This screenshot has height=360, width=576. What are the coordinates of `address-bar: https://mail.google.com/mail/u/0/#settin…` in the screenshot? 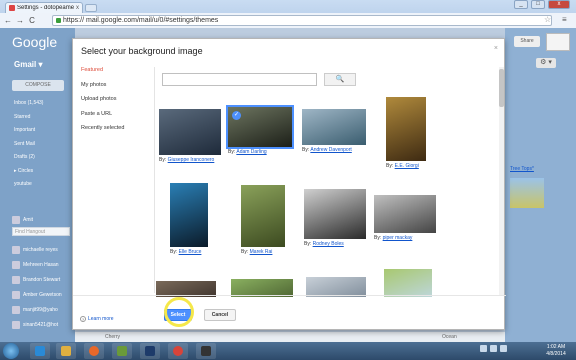 It's located at (302, 20).